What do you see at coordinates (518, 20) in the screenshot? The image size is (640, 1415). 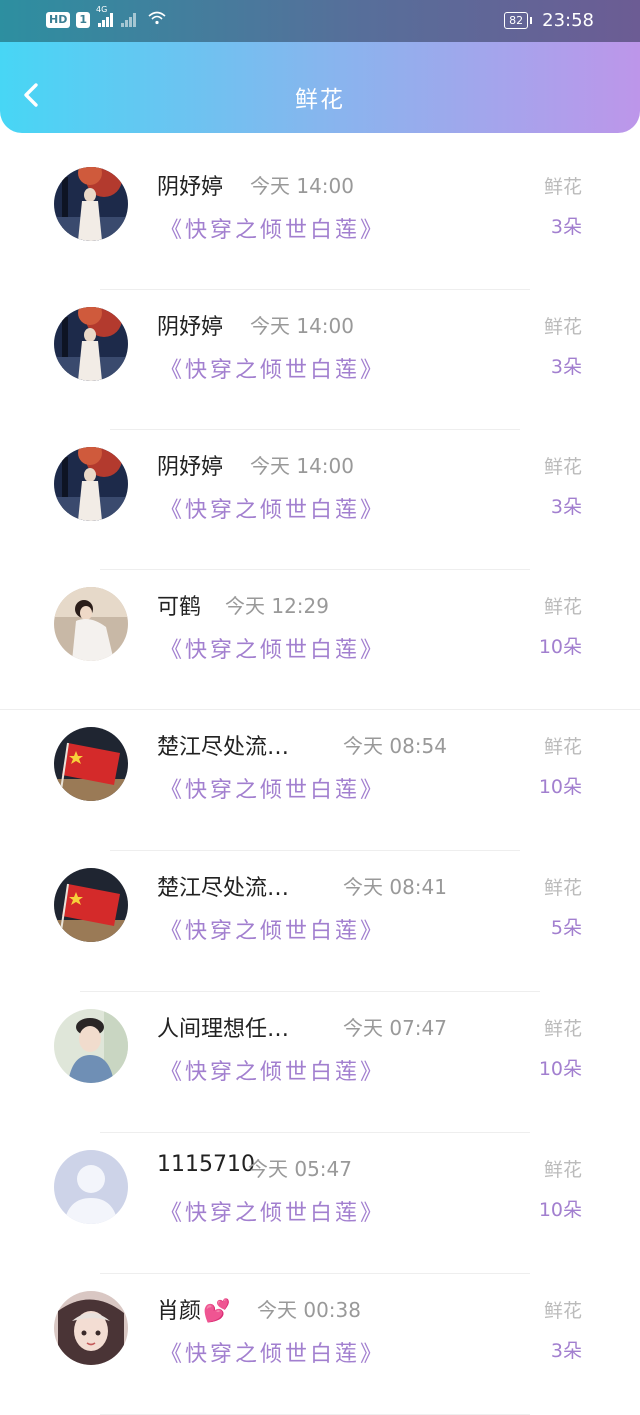 I see `battery-icon: 82` at bounding box center [518, 20].